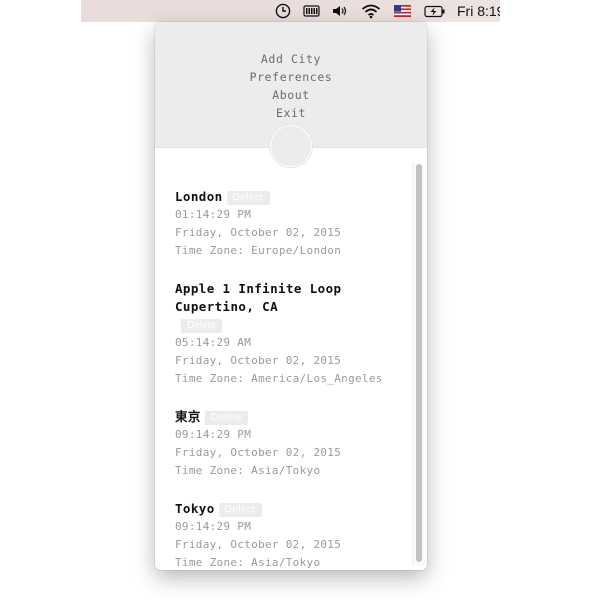 The width and height of the screenshot is (600, 600). What do you see at coordinates (258, 250) in the screenshot?
I see `city-timezone: Time Zone: Europe/London` at bounding box center [258, 250].